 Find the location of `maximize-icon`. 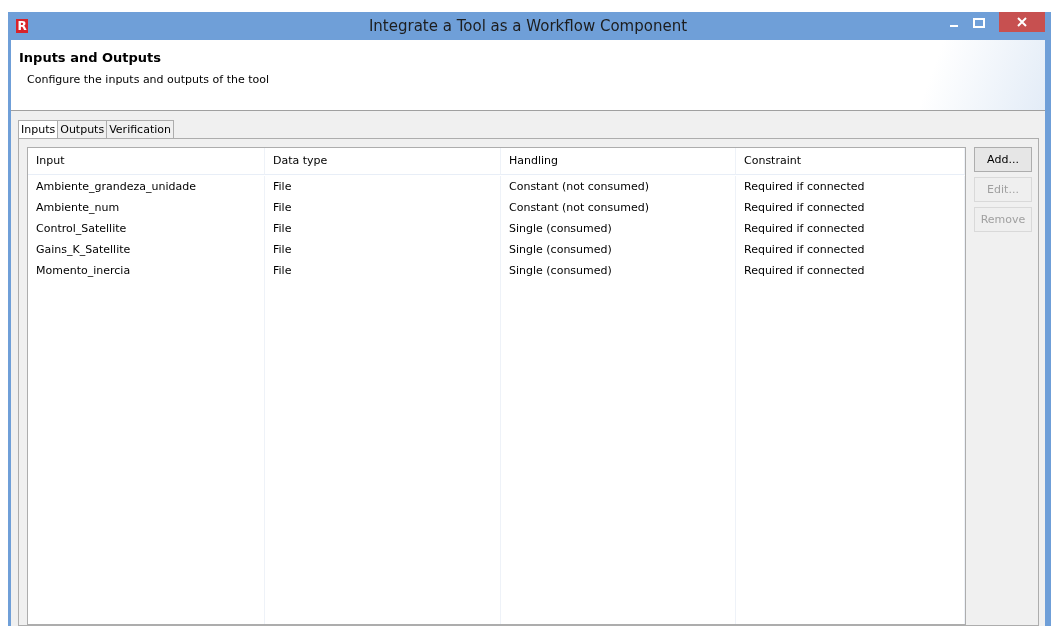

maximize-icon is located at coordinates (979, 23).